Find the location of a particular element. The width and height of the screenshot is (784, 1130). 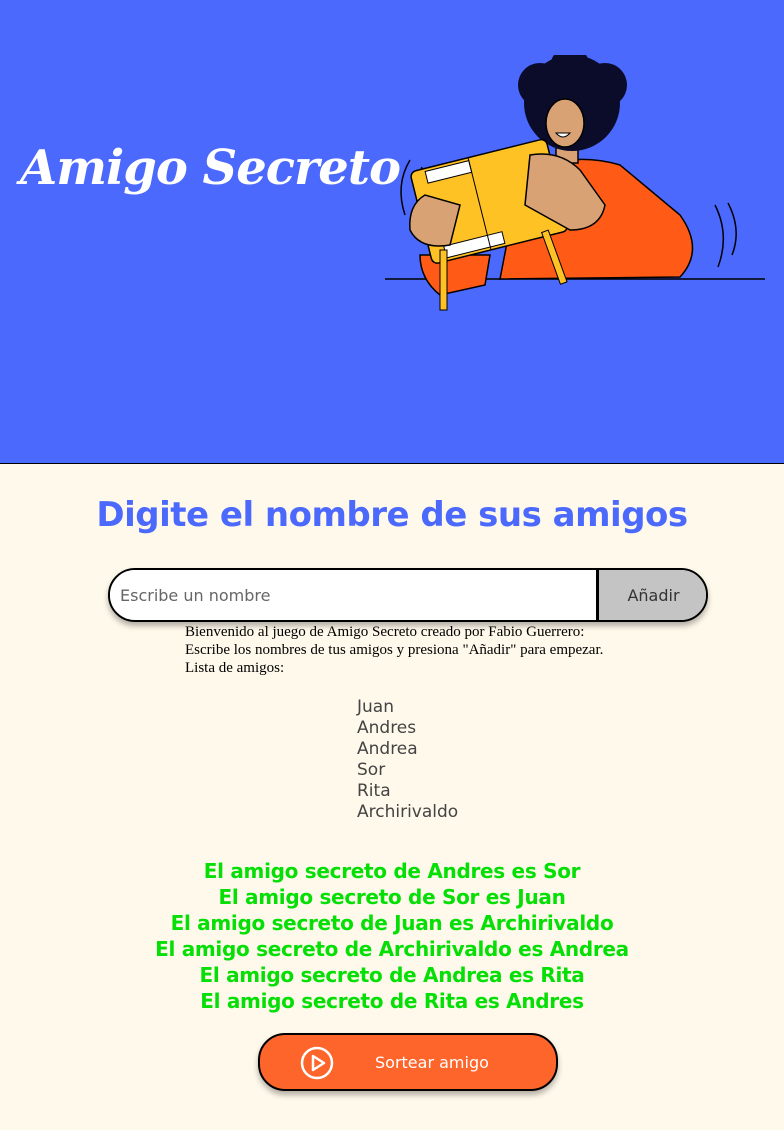

page-title: Amigo Secreto is located at coordinates (210, 168).